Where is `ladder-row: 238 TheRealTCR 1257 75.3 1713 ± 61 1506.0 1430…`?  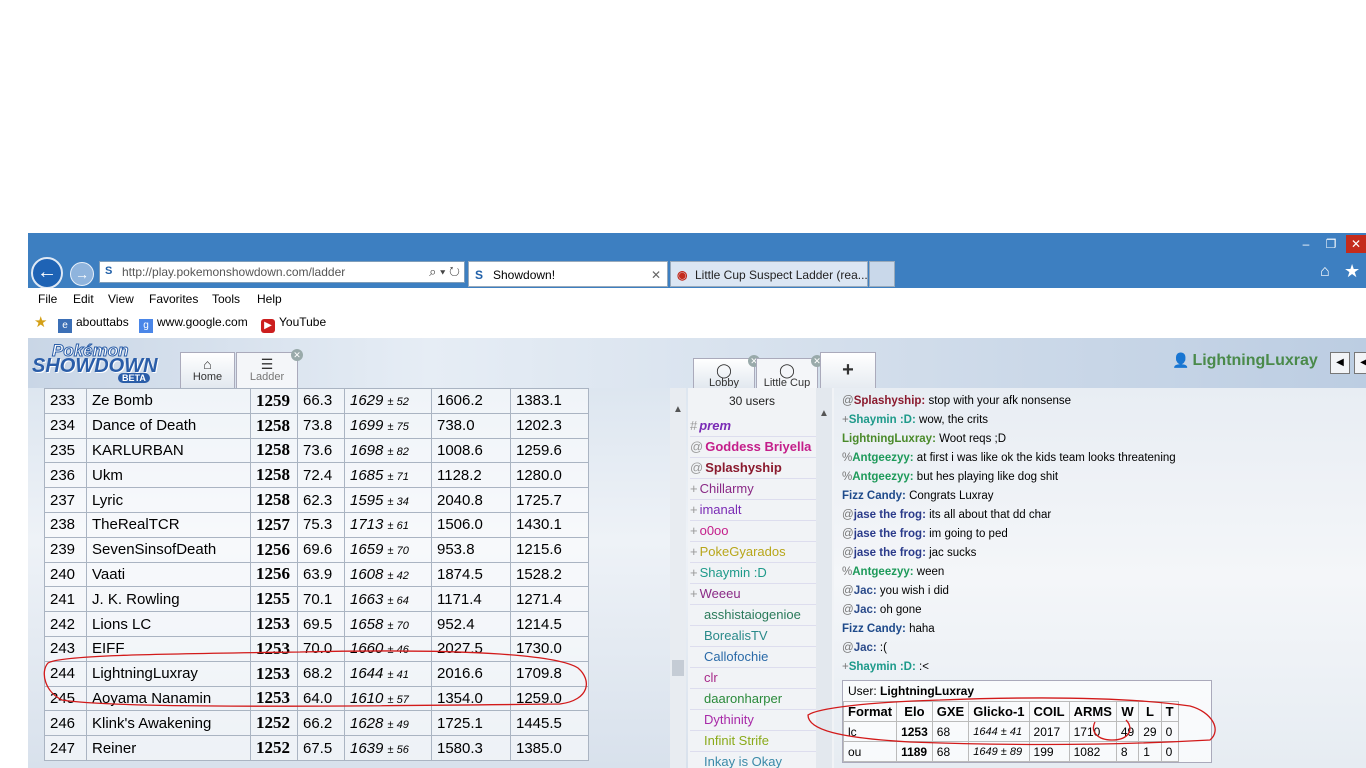 ladder-row: 238 TheRealTCR 1257 75.3 1713 ± 61 1506.0 1430… is located at coordinates (316, 524).